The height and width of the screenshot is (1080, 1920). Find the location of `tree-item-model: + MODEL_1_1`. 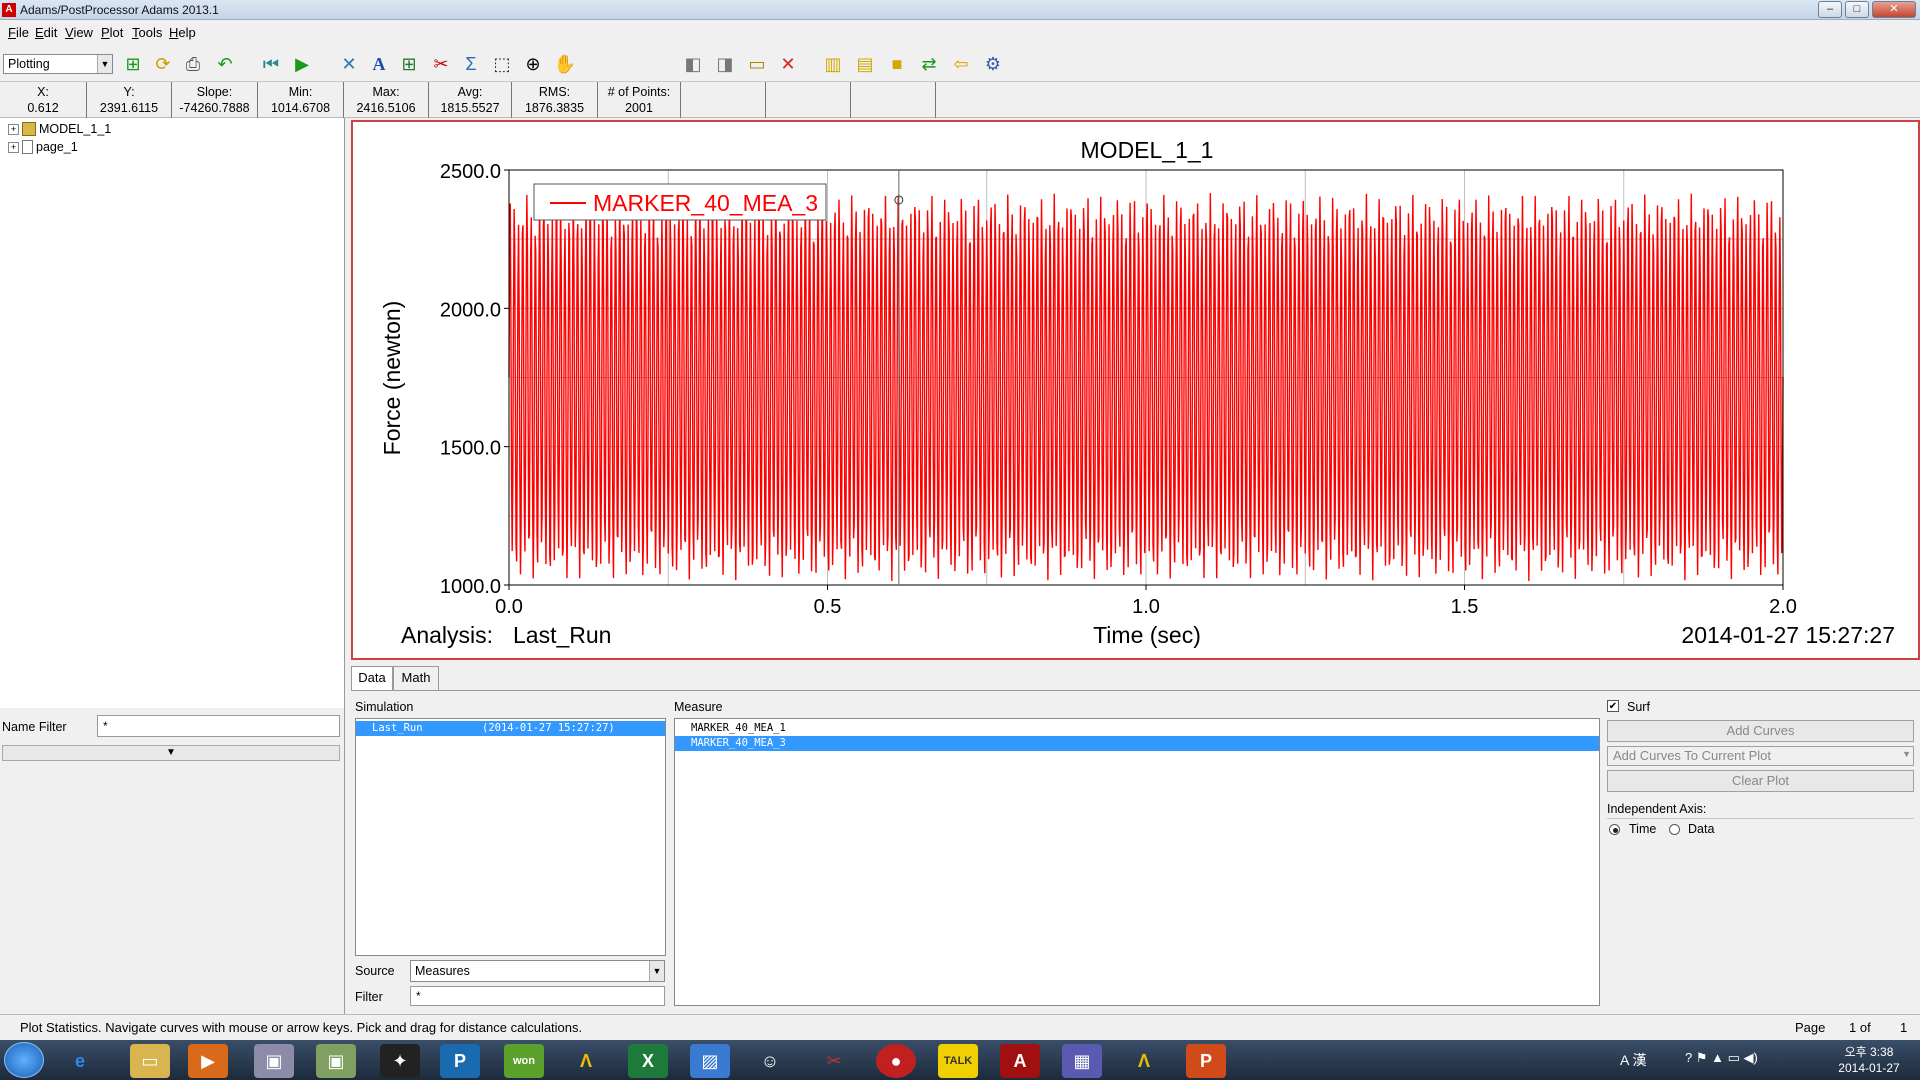

tree-item-model: + MODEL_1_1 is located at coordinates (59, 129).